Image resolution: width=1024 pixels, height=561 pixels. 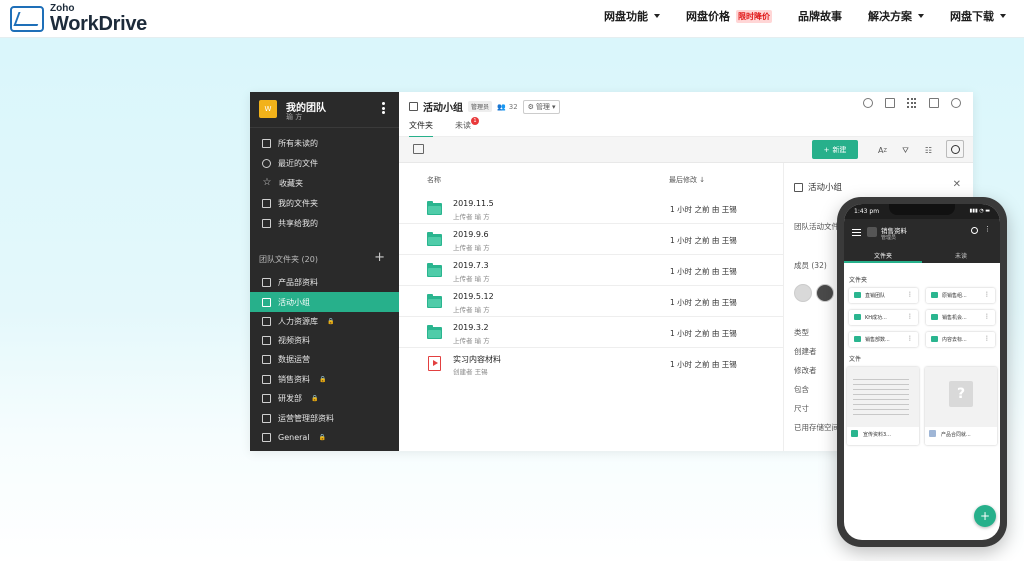 What do you see at coordinates (835, 149) in the screenshot?
I see `new-button: + 新建` at bounding box center [835, 149].